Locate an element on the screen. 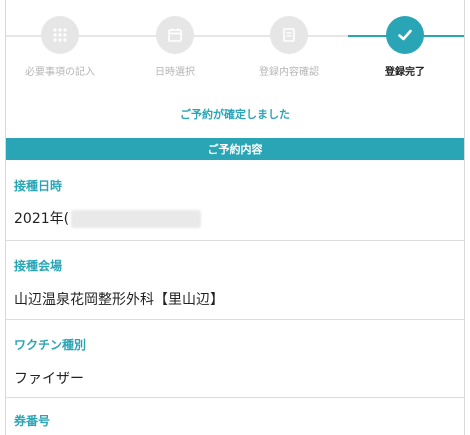 This screenshot has height=435, width=470. confirmation-message: ご予約が確定しました is located at coordinates (235, 114).